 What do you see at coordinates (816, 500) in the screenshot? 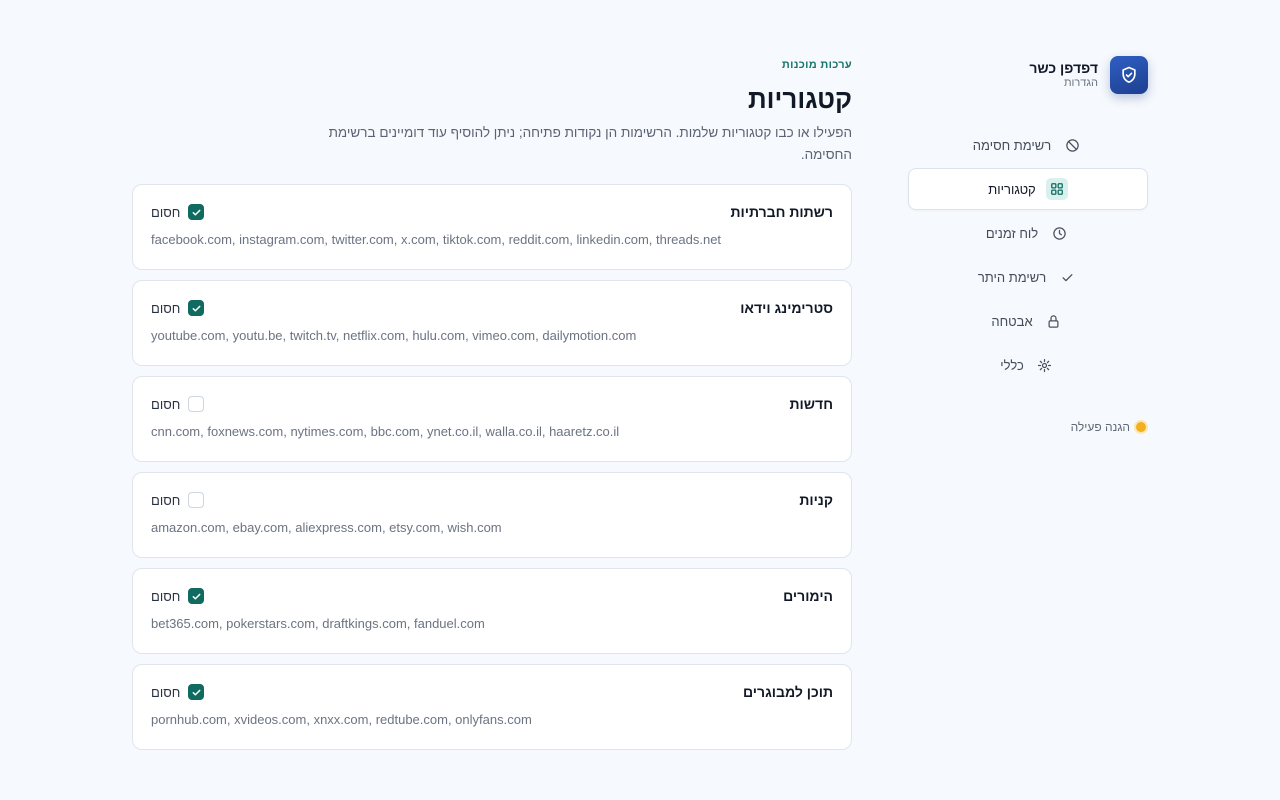
I see `category-name: קניות` at bounding box center [816, 500].